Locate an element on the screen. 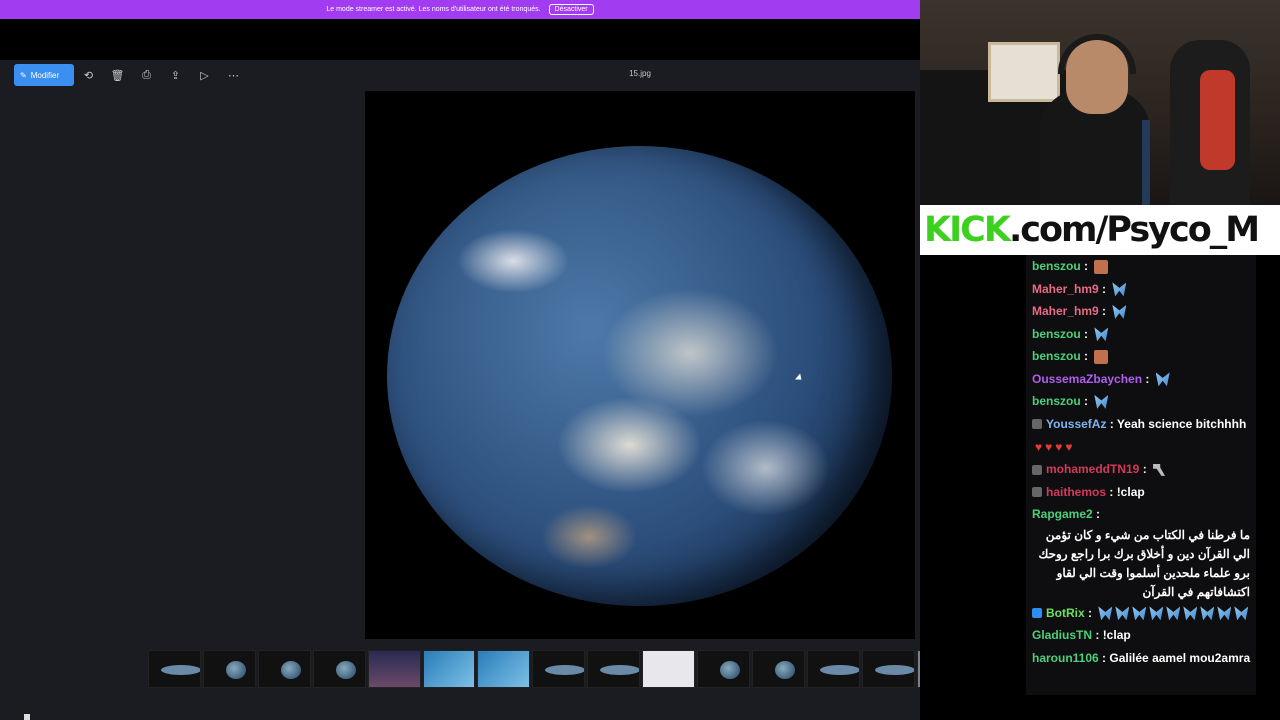  webcam-feed is located at coordinates (1100, 102).